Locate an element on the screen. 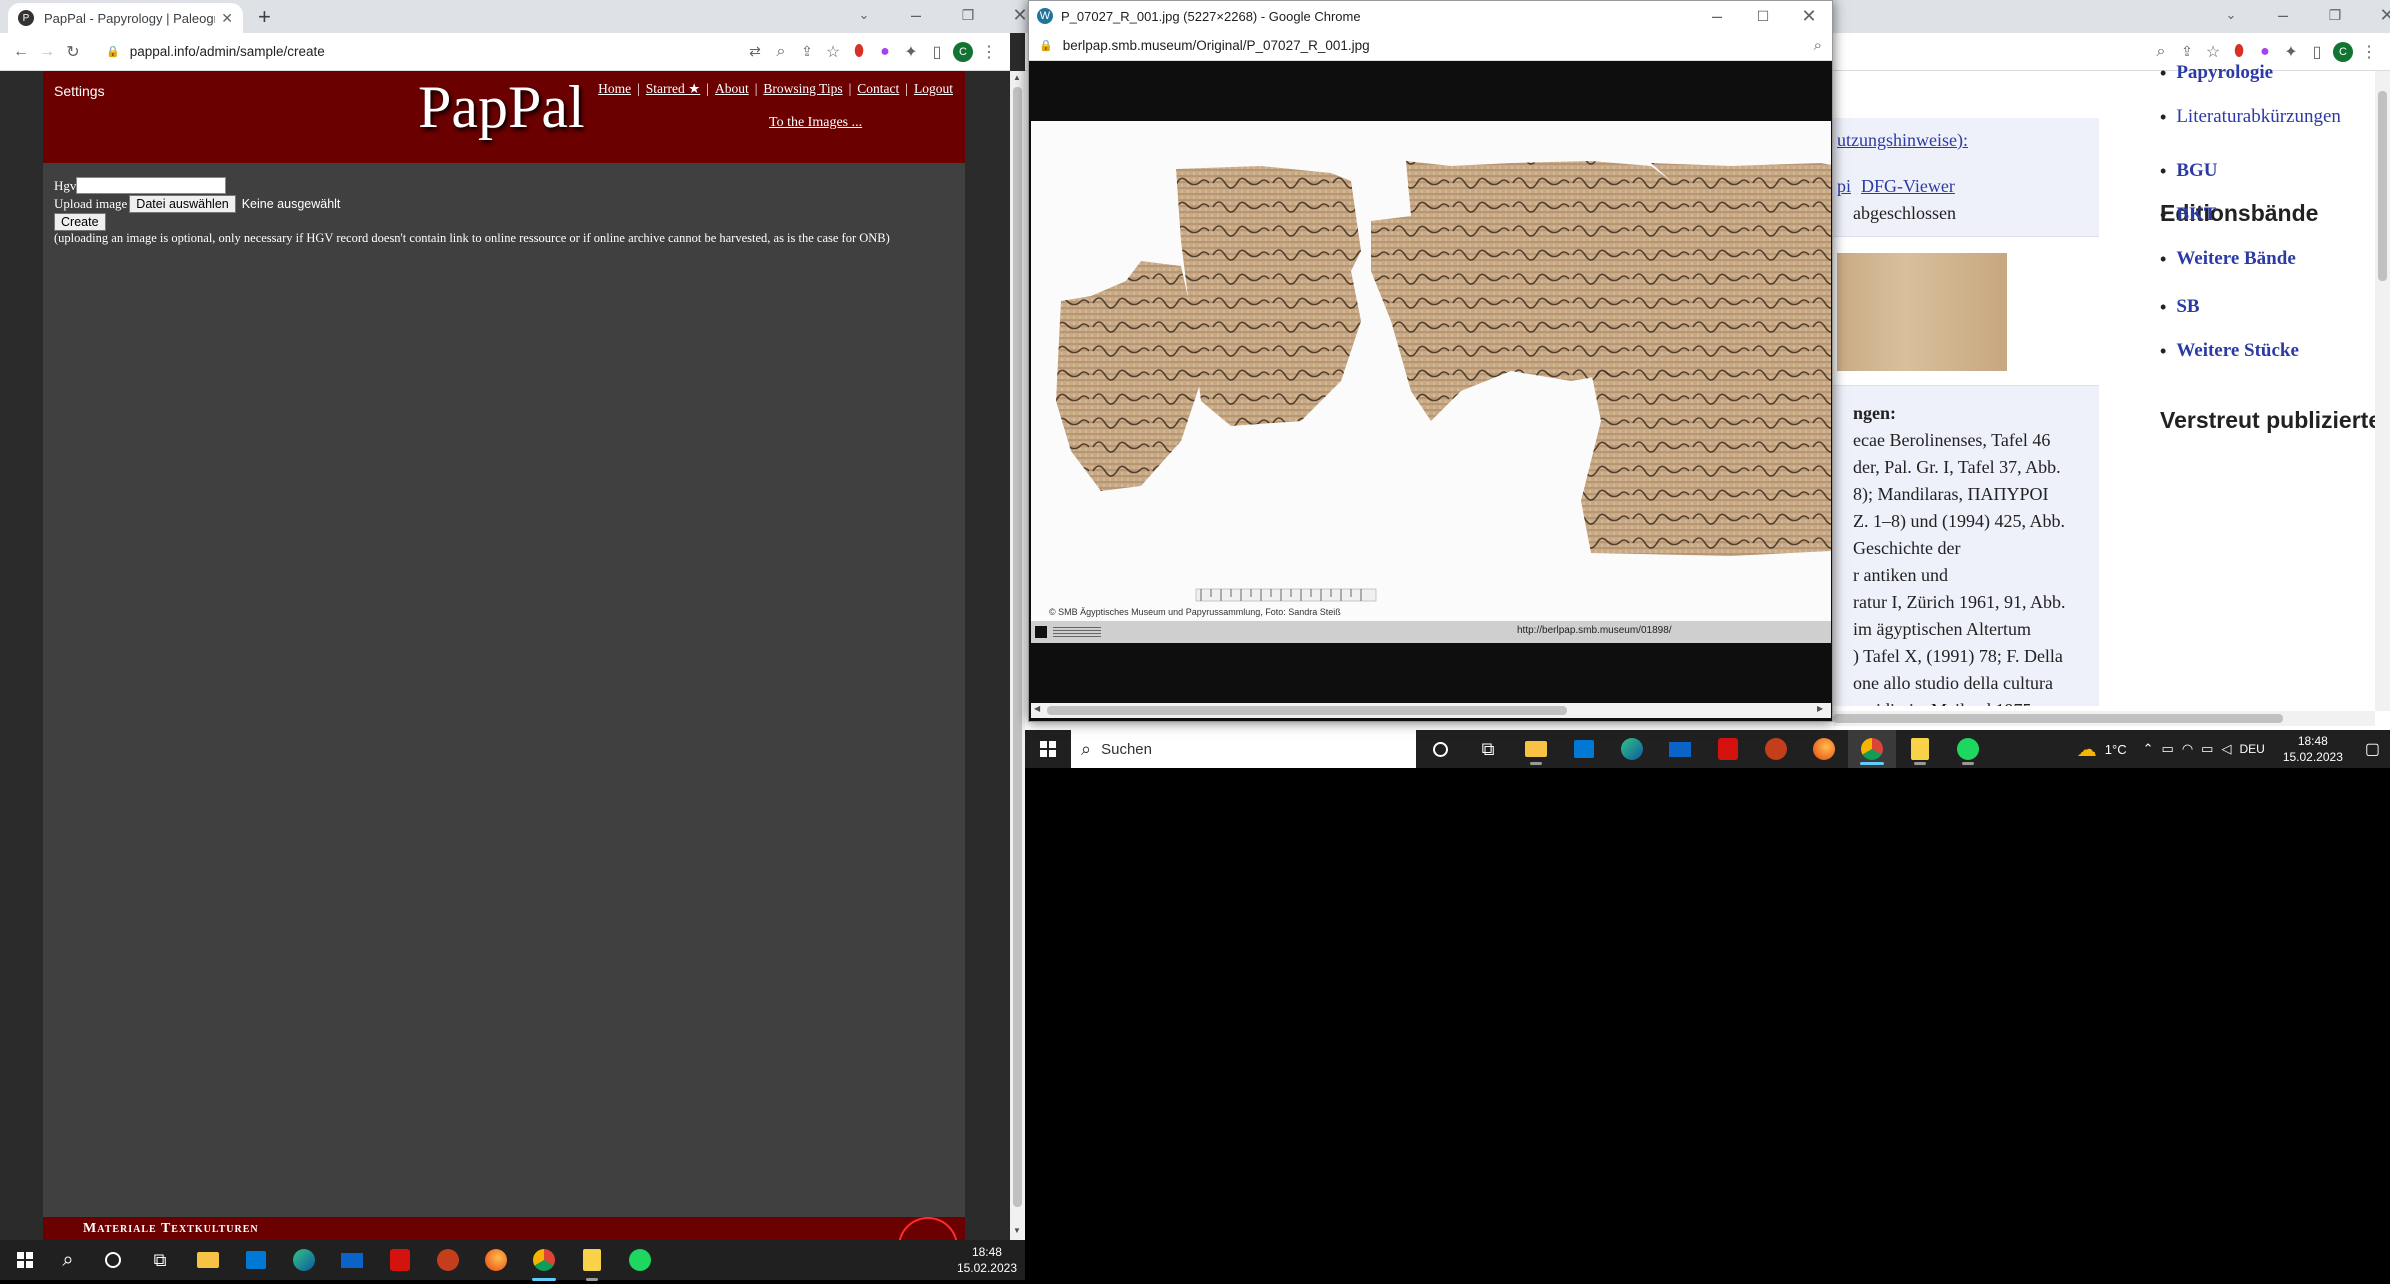  nav-link: Starred ★ is located at coordinates (673, 89).